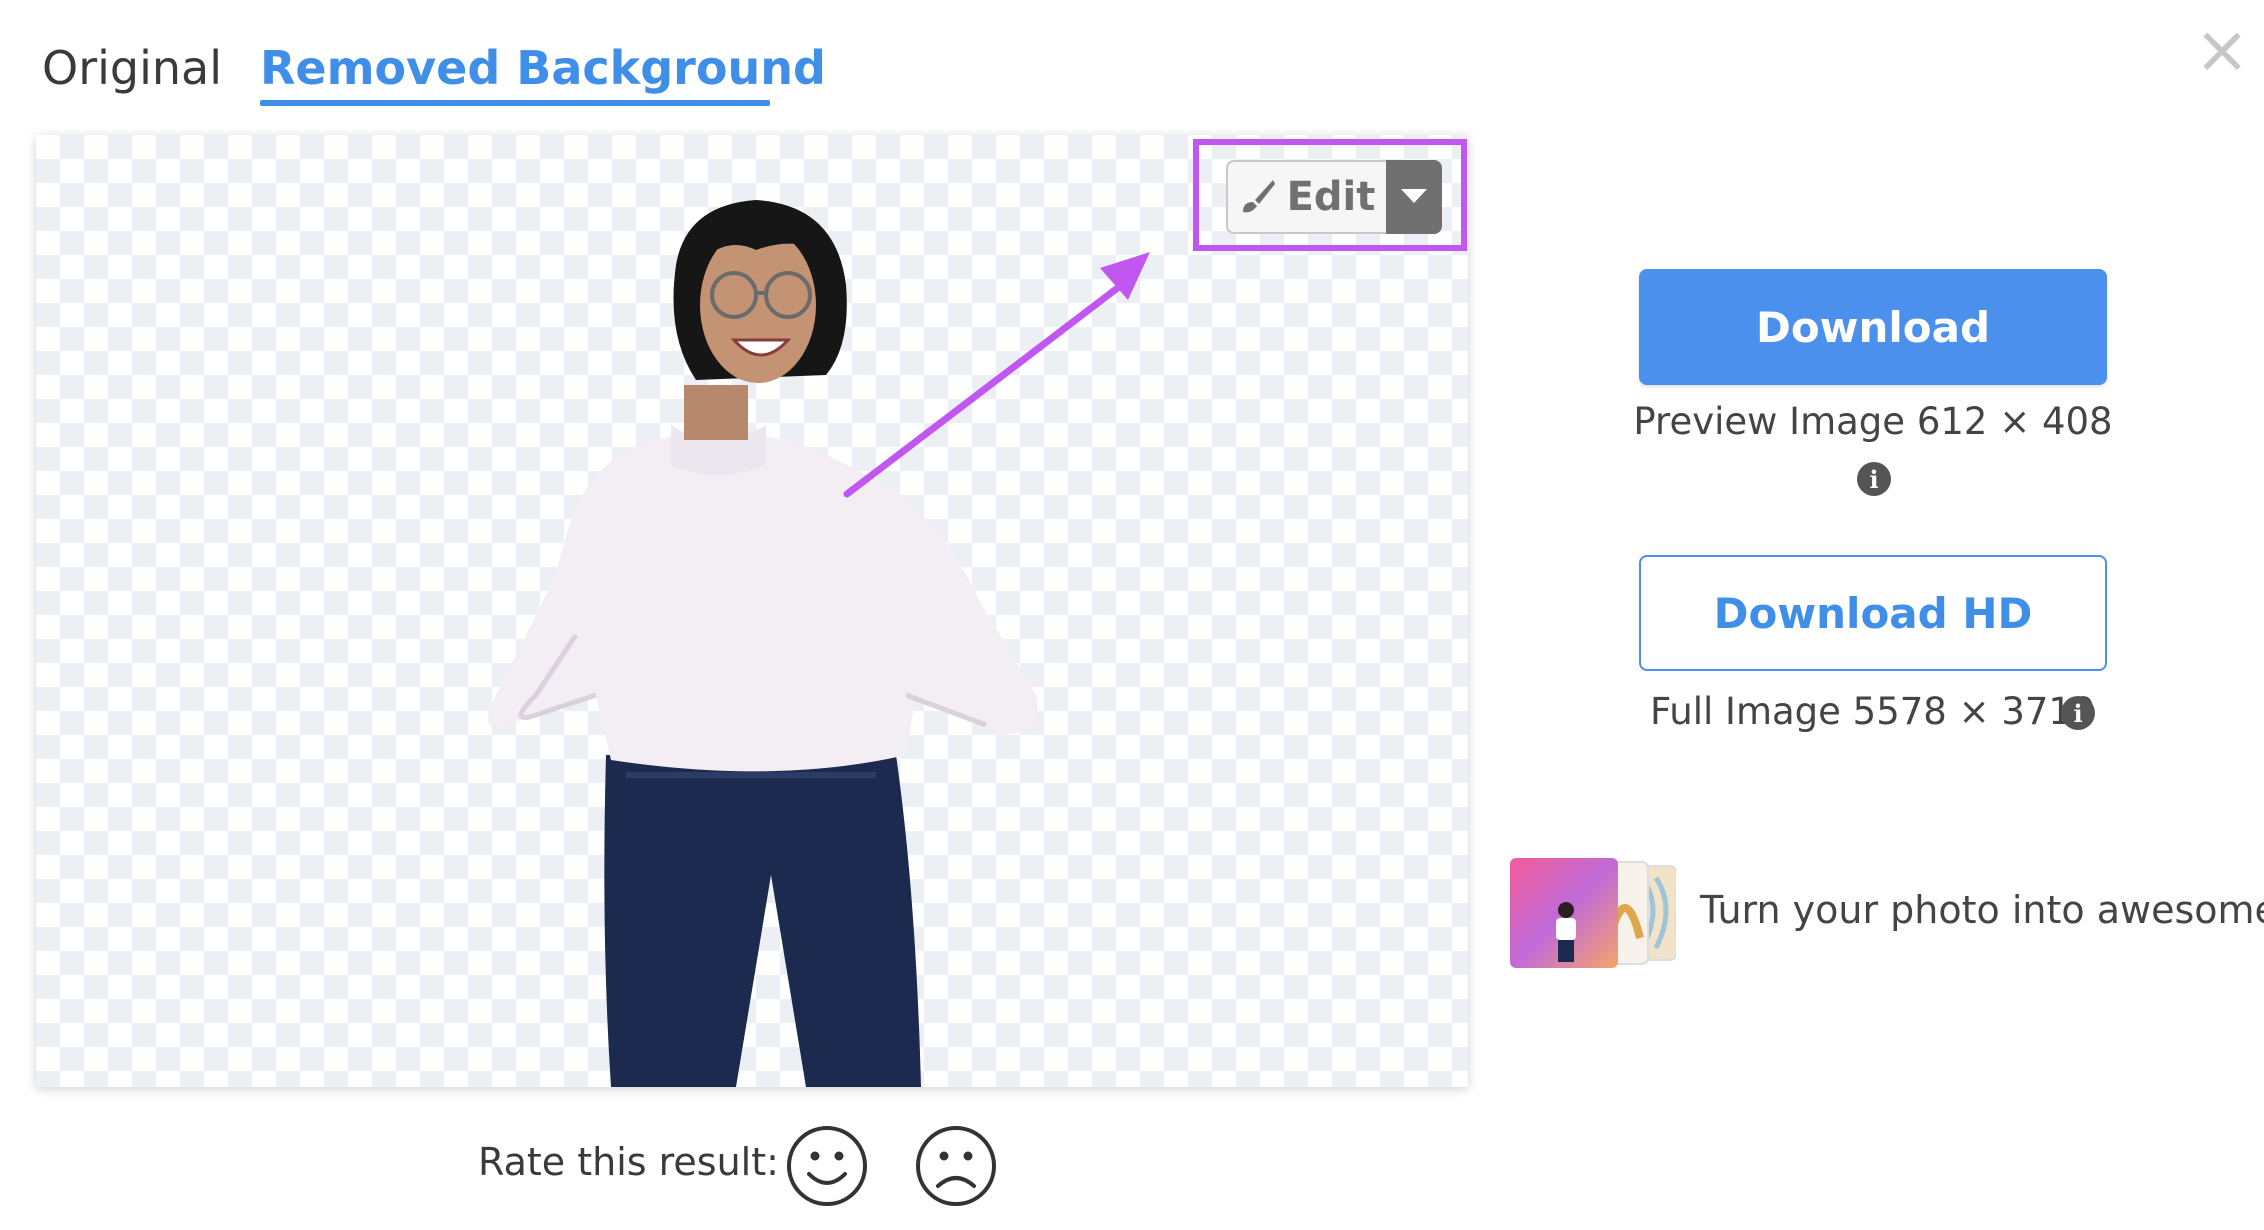 Image resolution: width=2264 pixels, height=1230 pixels. What do you see at coordinates (827, 1166) in the screenshot?
I see `smiley-face-icon` at bounding box center [827, 1166].